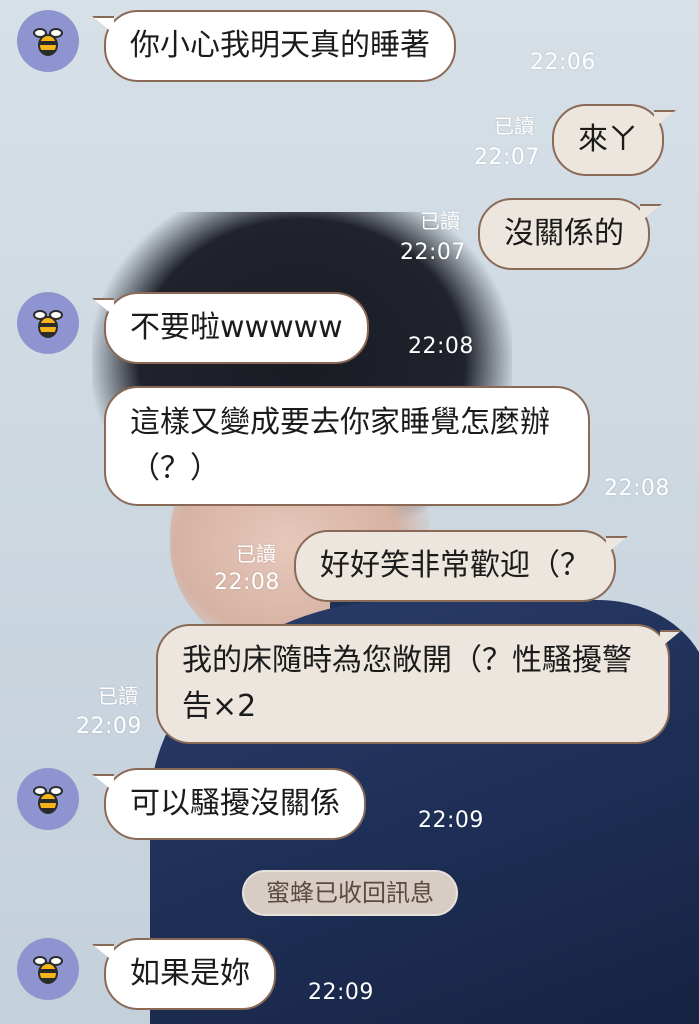  I want to click on unsent-message-notice: 蜜蜂已收回訊息, so click(350, 893).